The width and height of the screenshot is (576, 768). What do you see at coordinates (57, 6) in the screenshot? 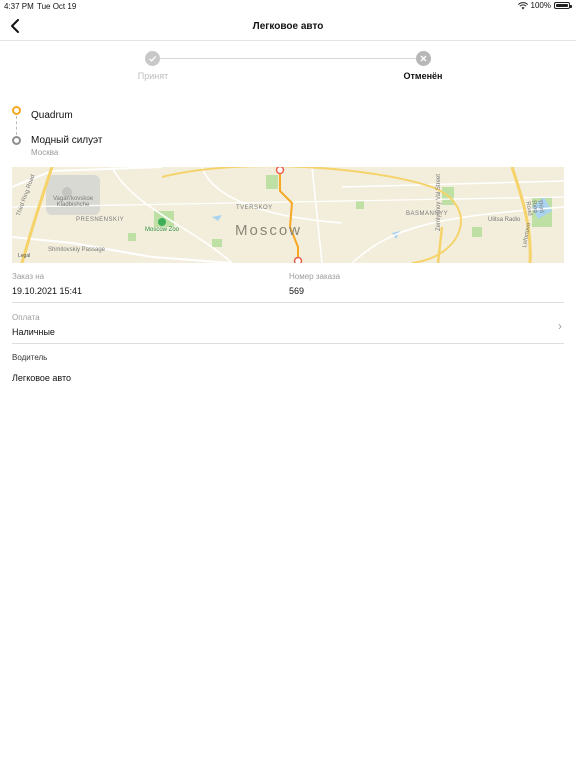
I see `status-date: Tue Oct 19` at bounding box center [57, 6].